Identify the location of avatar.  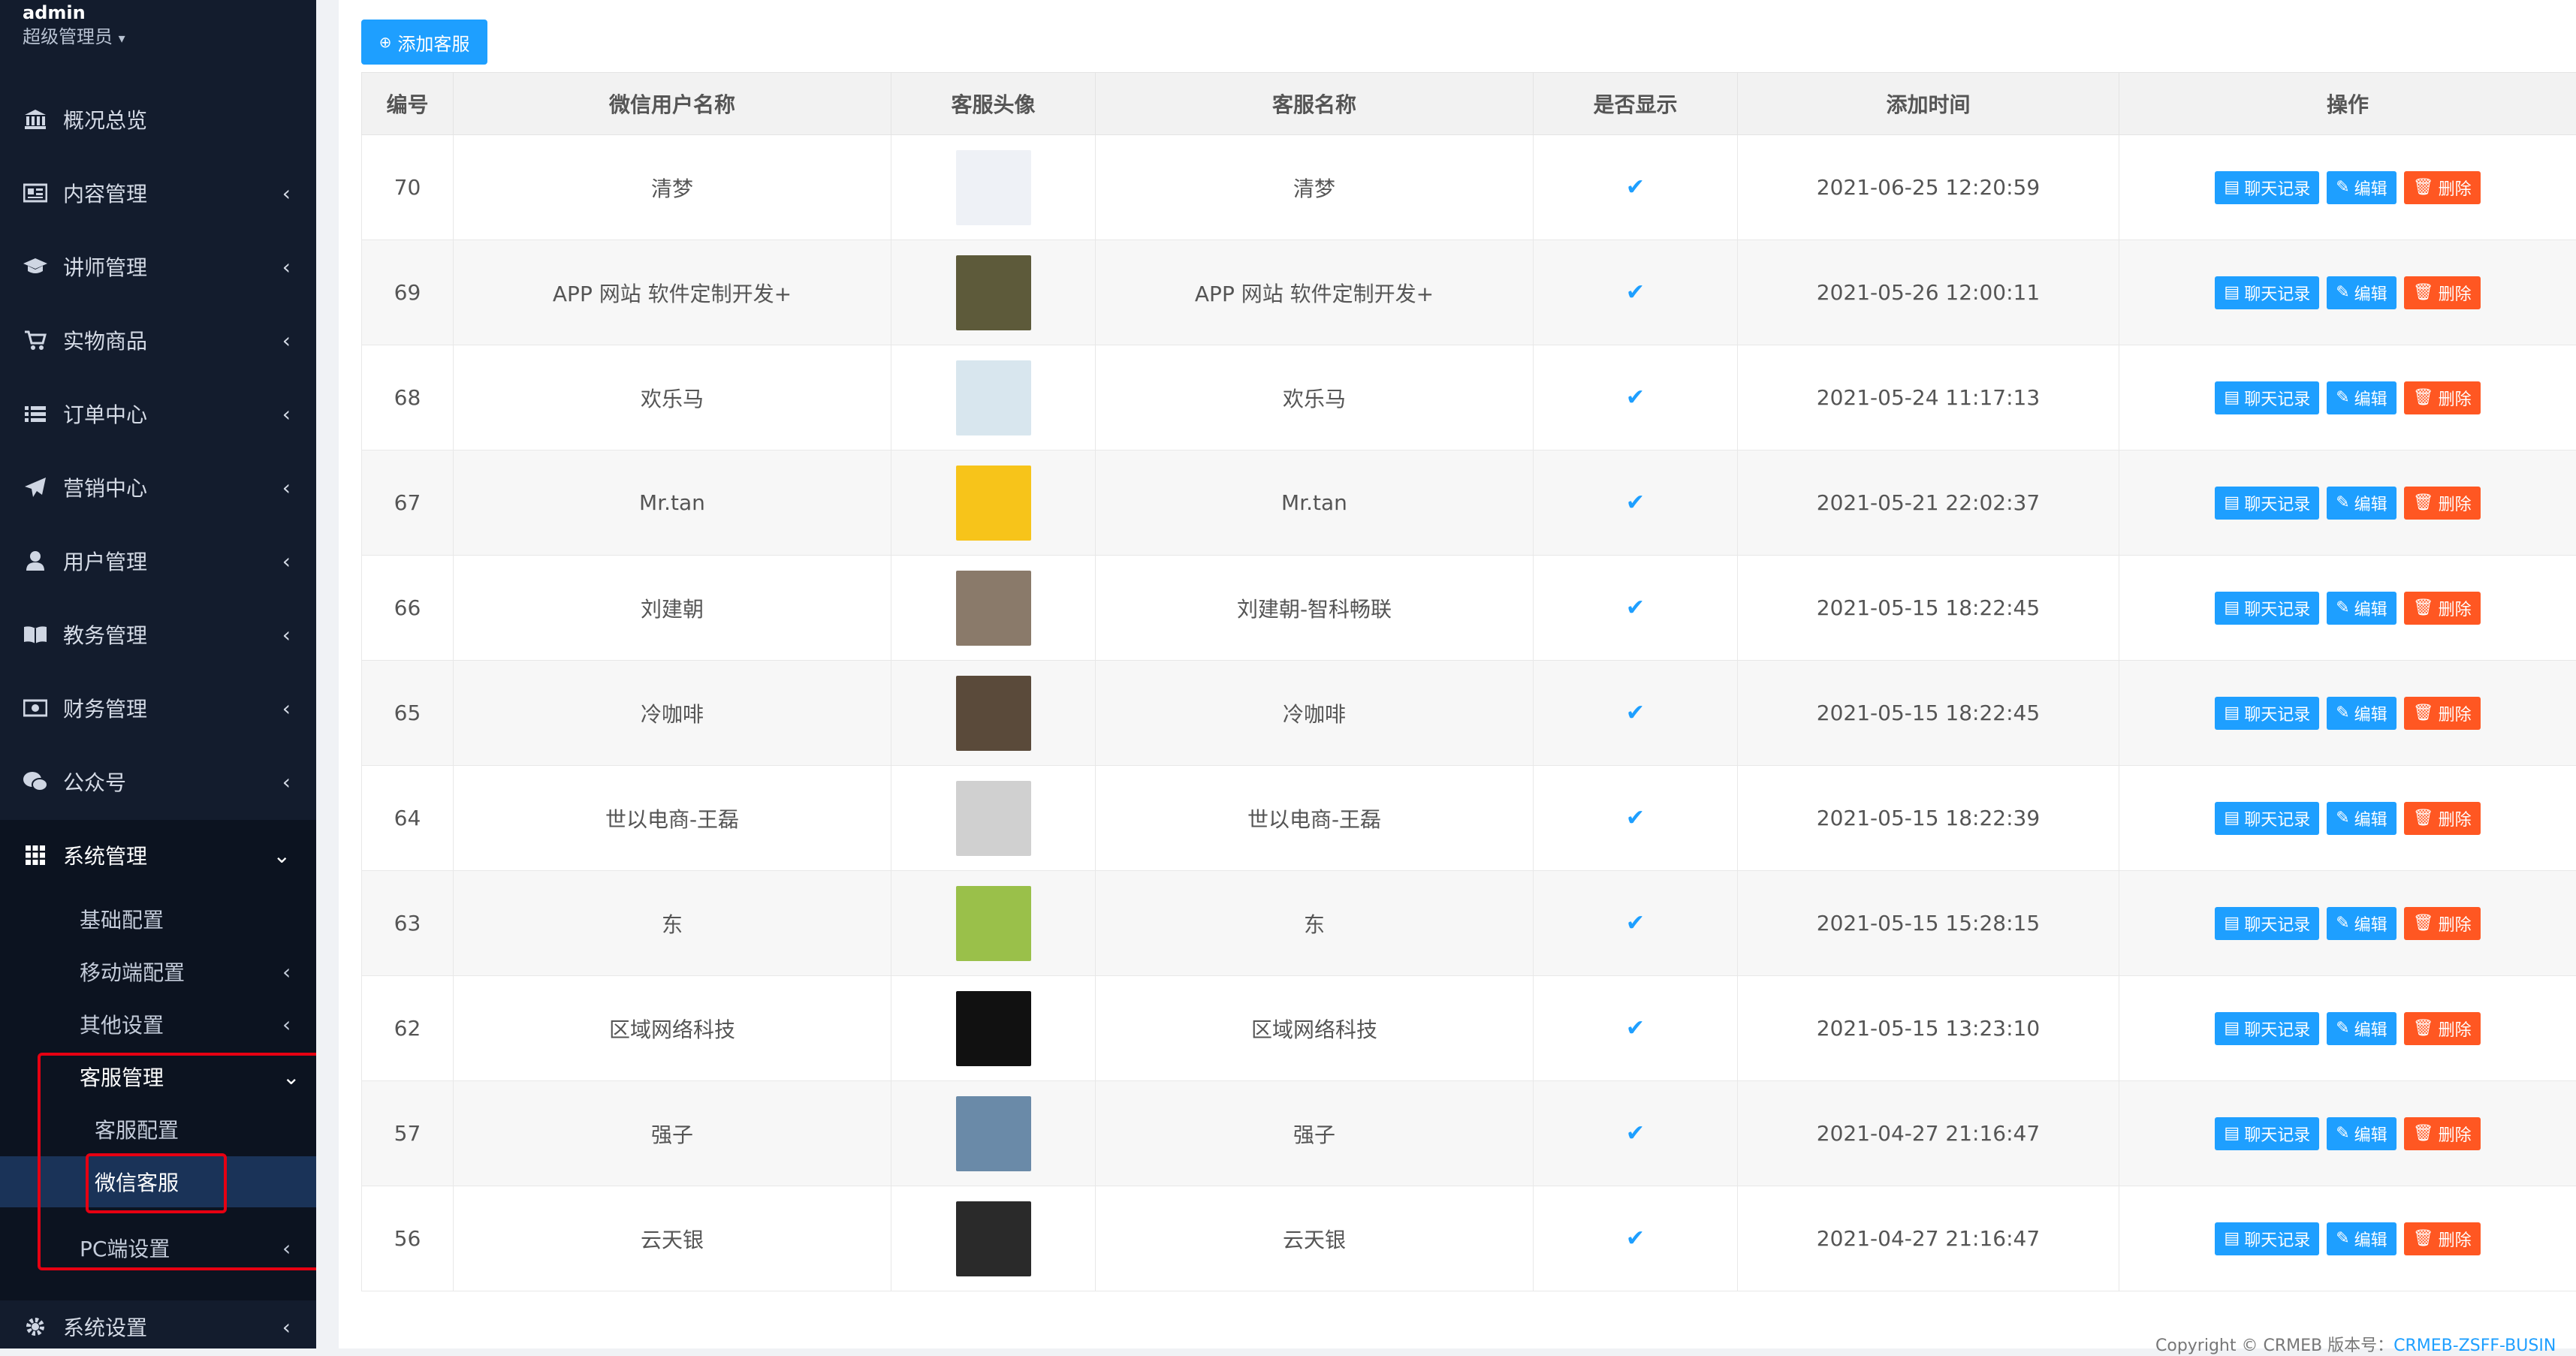
(993, 608).